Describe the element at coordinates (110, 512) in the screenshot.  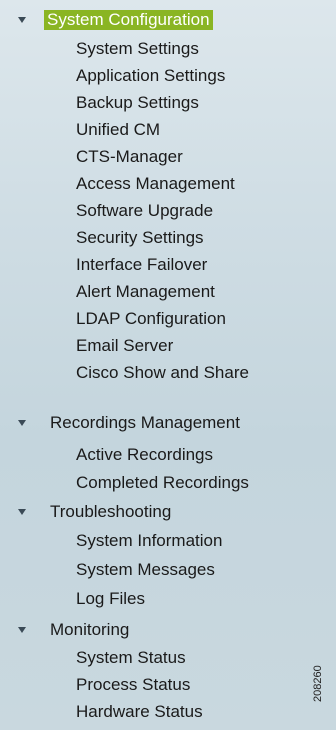
I see `section-label: Troubleshooting` at that location.